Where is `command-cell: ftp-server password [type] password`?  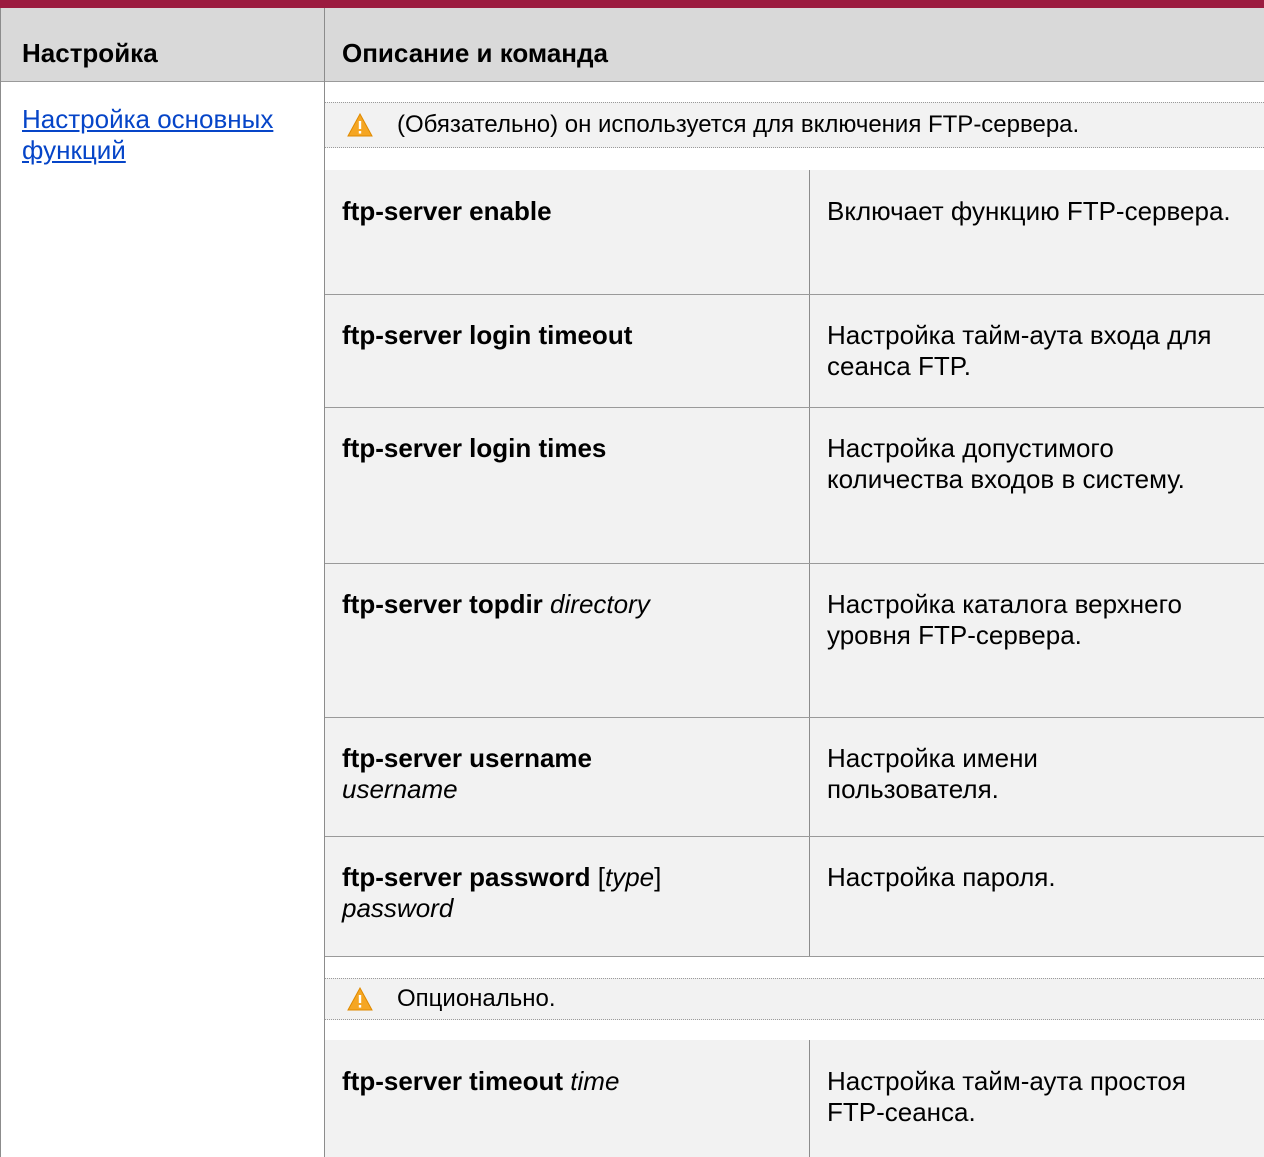
command-cell: ftp-server password [type] password is located at coordinates (502, 892).